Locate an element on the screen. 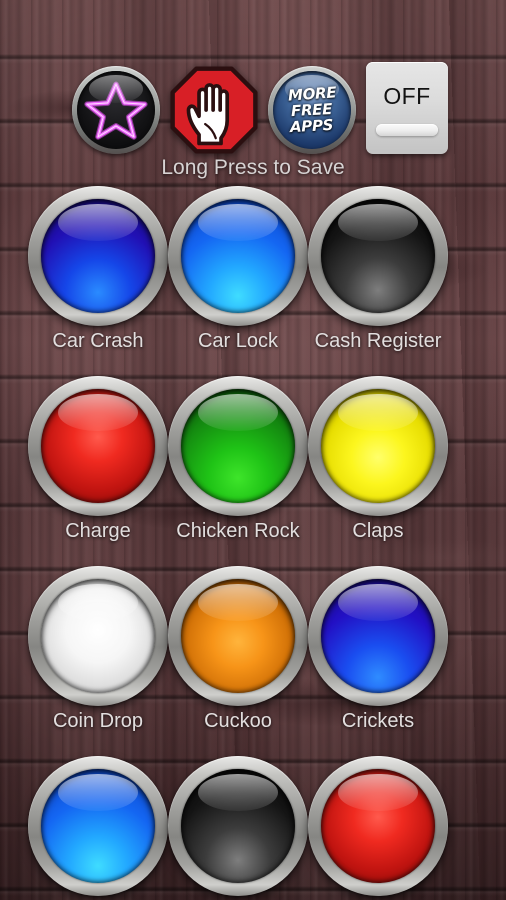 The height and width of the screenshot is (900, 506). power-toggle-label: OFF is located at coordinates (407, 95).